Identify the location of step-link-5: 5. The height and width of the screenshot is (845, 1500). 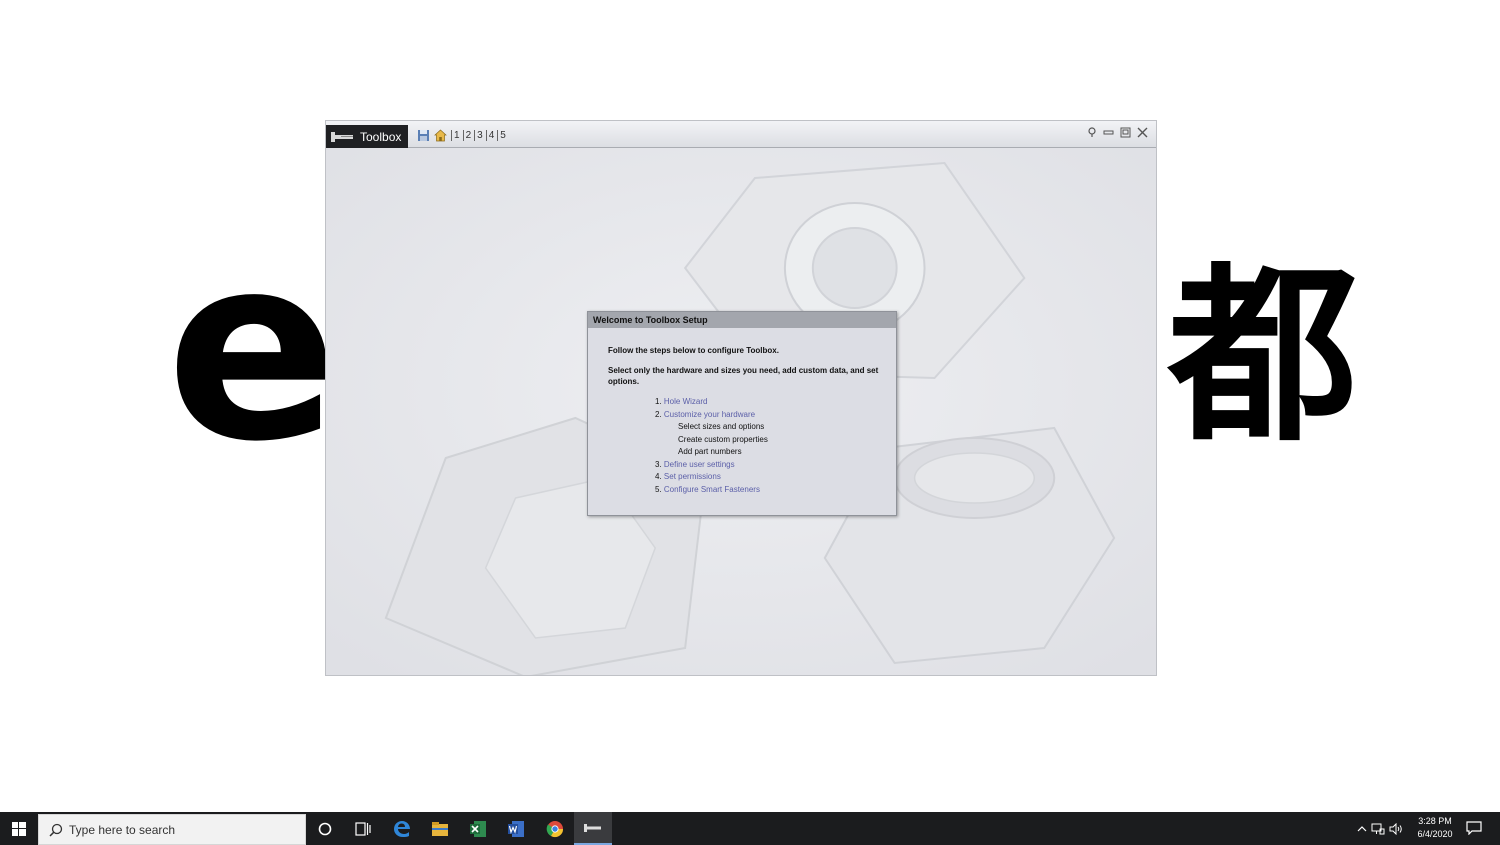
(503, 135).